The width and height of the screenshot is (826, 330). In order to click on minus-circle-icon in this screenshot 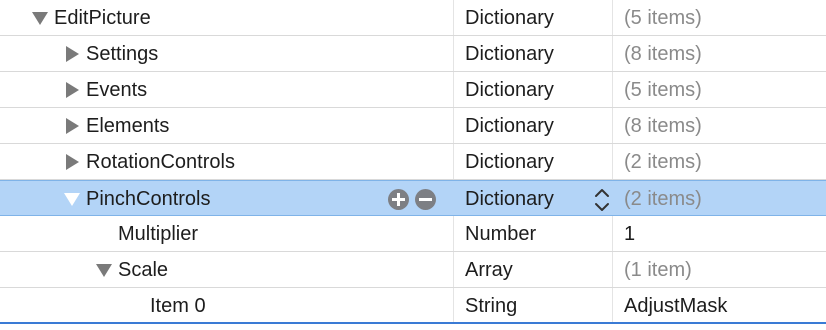, I will do `click(425, 199)`.